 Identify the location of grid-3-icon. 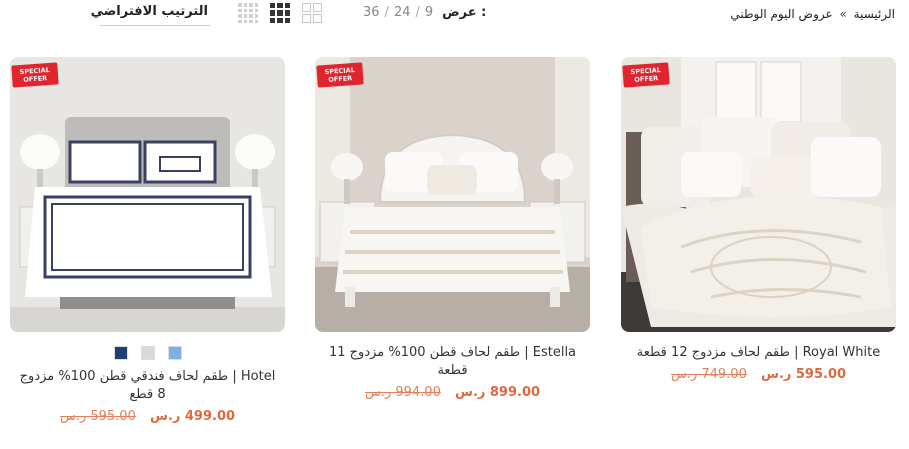
(280, 13).